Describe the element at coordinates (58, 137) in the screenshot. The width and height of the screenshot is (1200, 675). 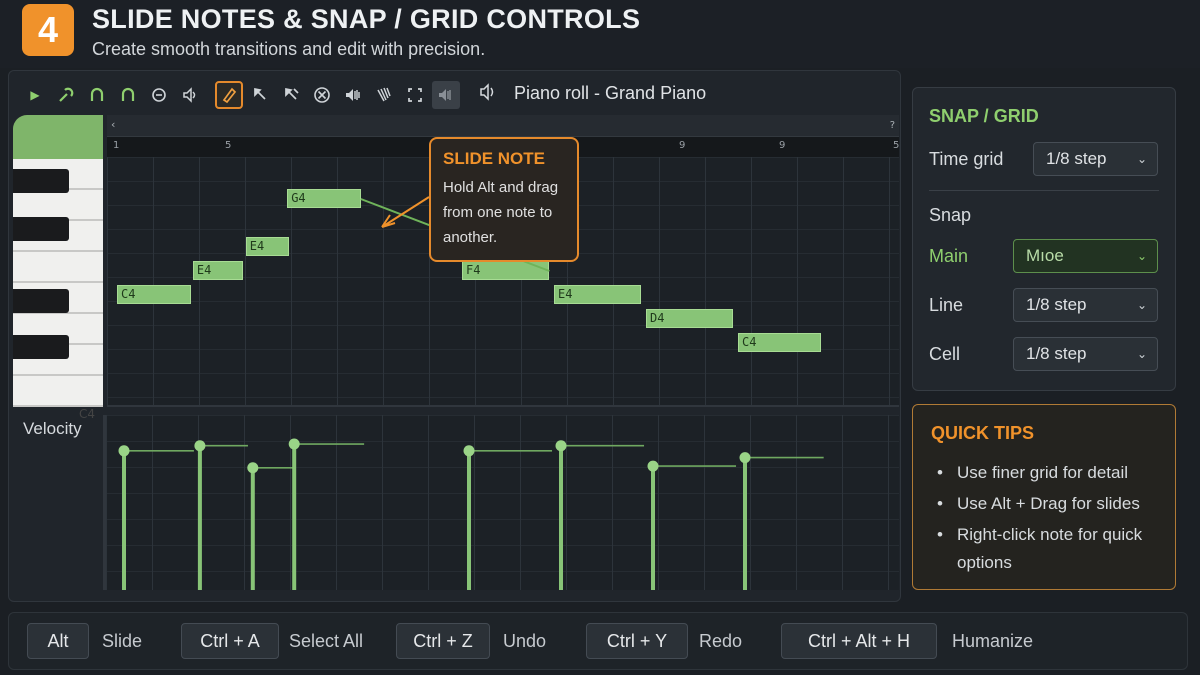
I see `keyboard-header` at that location.